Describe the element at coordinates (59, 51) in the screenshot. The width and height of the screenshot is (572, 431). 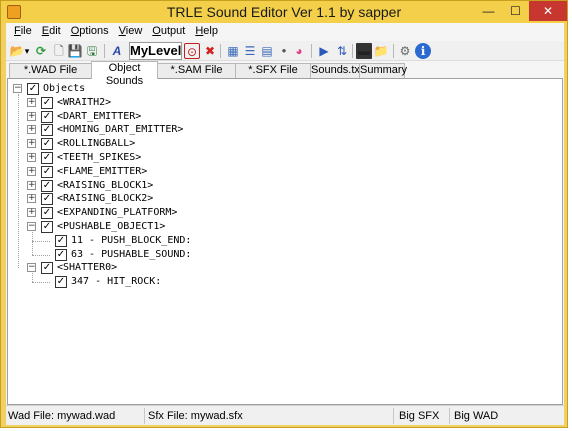
I see `new-file-icon: 🗋` at that location.